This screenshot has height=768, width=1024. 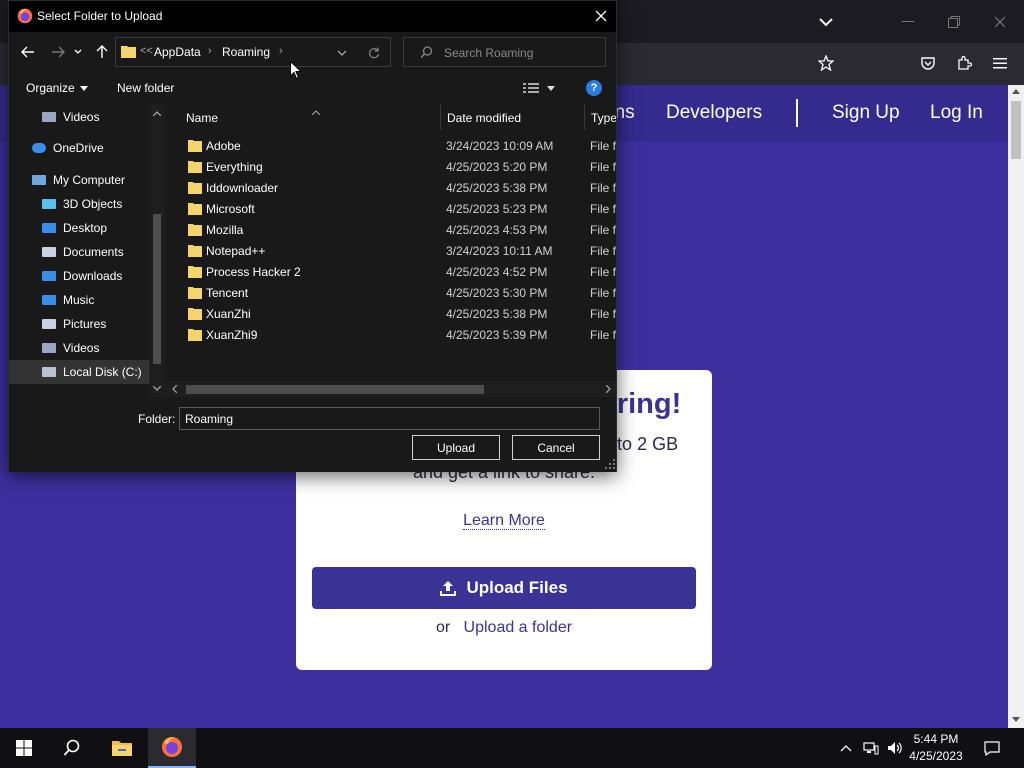 I want to click on file-row: Microsoft 4/25/2023 5:23 PM File fo, so click(x=391, y=209).